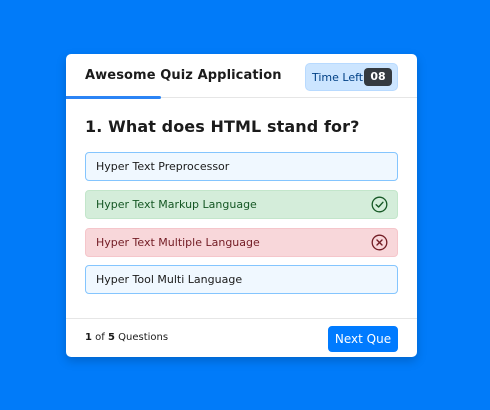 This screenshot has height=410, width=490. What do you see at coordinates (363, 339) in the screenshot?
I see `next-question-button: Next Que` at bounding box center [363, 339].